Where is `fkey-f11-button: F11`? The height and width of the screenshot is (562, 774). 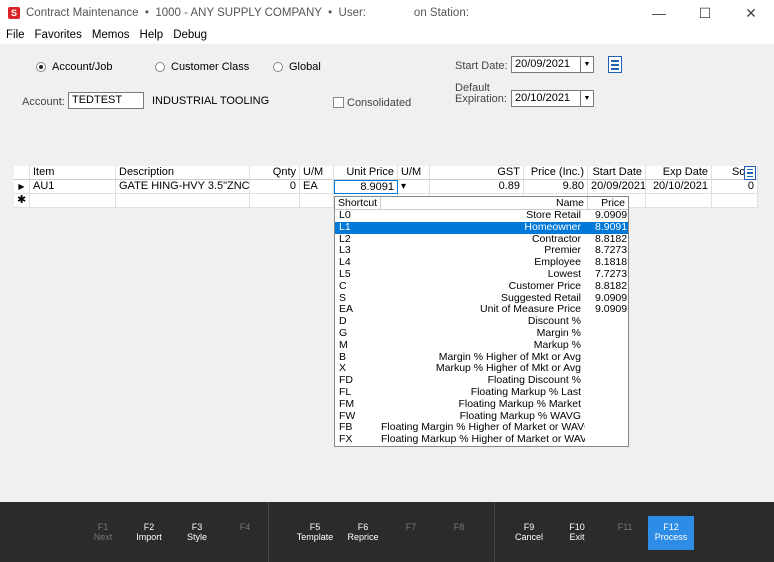
fkey-f11-button: F11 is located at coordinates (625, 533).